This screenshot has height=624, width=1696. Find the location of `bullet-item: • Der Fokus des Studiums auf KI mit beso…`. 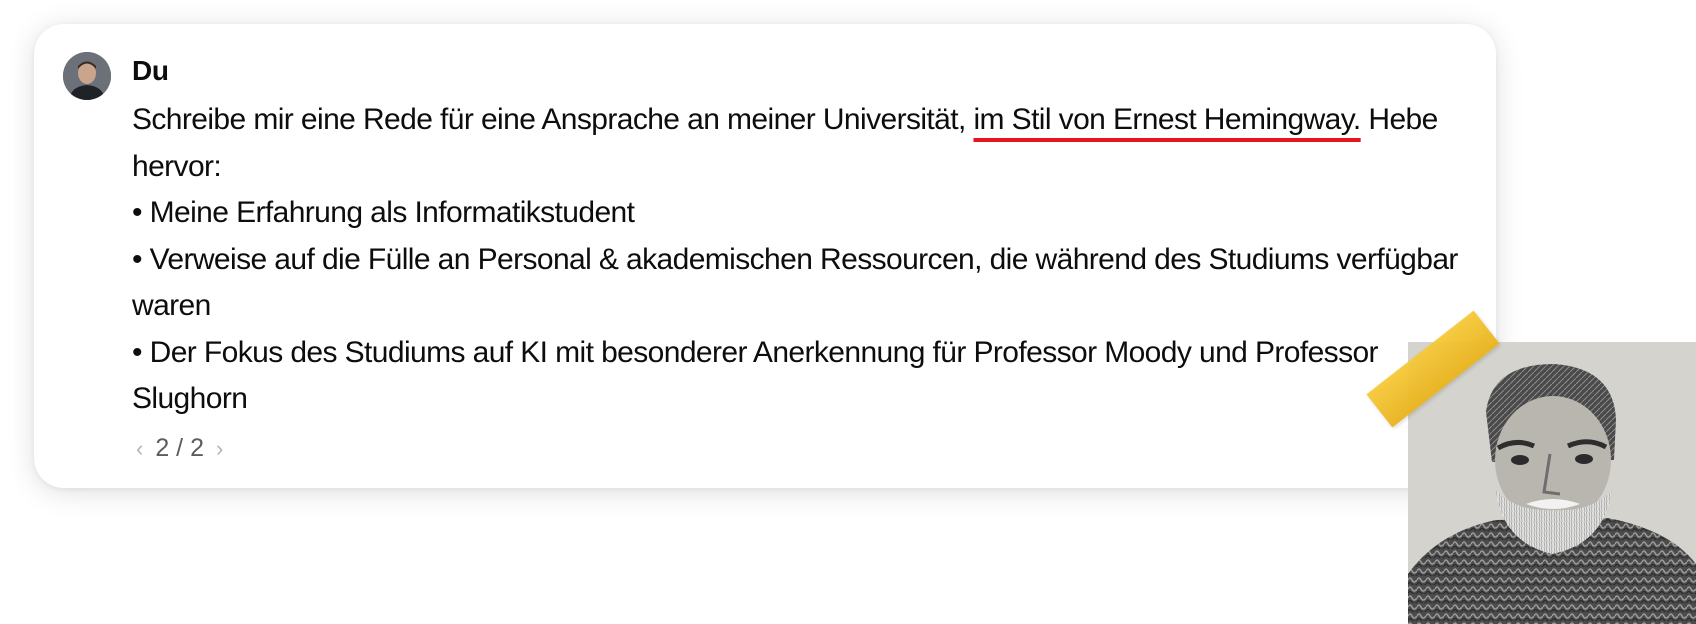

bullet-item: • Der Fokus des Studiums auf KI mit beso… is located at coordinates (755, 375).